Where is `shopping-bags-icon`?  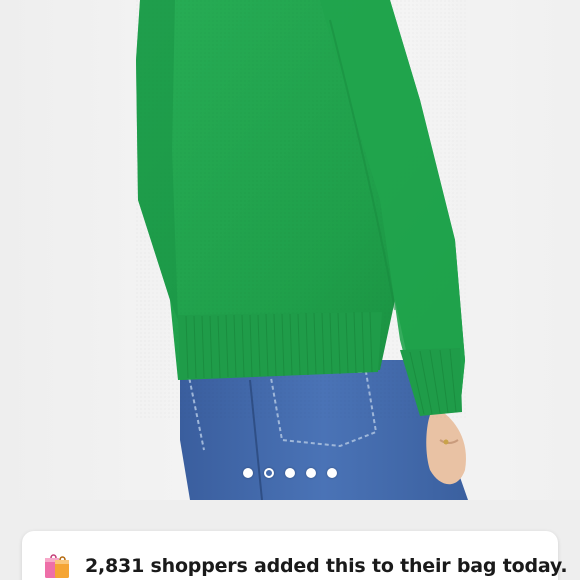 shopping-bags-icon is located at coordinates (57, 565).